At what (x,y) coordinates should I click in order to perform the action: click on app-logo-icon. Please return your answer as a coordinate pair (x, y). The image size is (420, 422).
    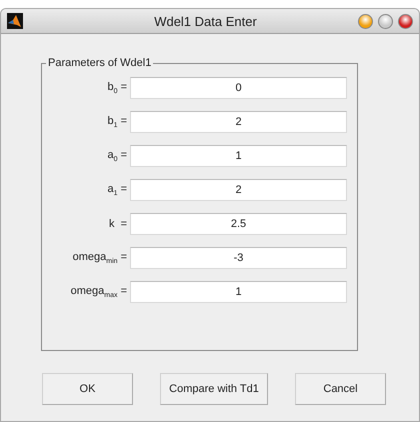
    Looking at the image, I should click on (15, 21).